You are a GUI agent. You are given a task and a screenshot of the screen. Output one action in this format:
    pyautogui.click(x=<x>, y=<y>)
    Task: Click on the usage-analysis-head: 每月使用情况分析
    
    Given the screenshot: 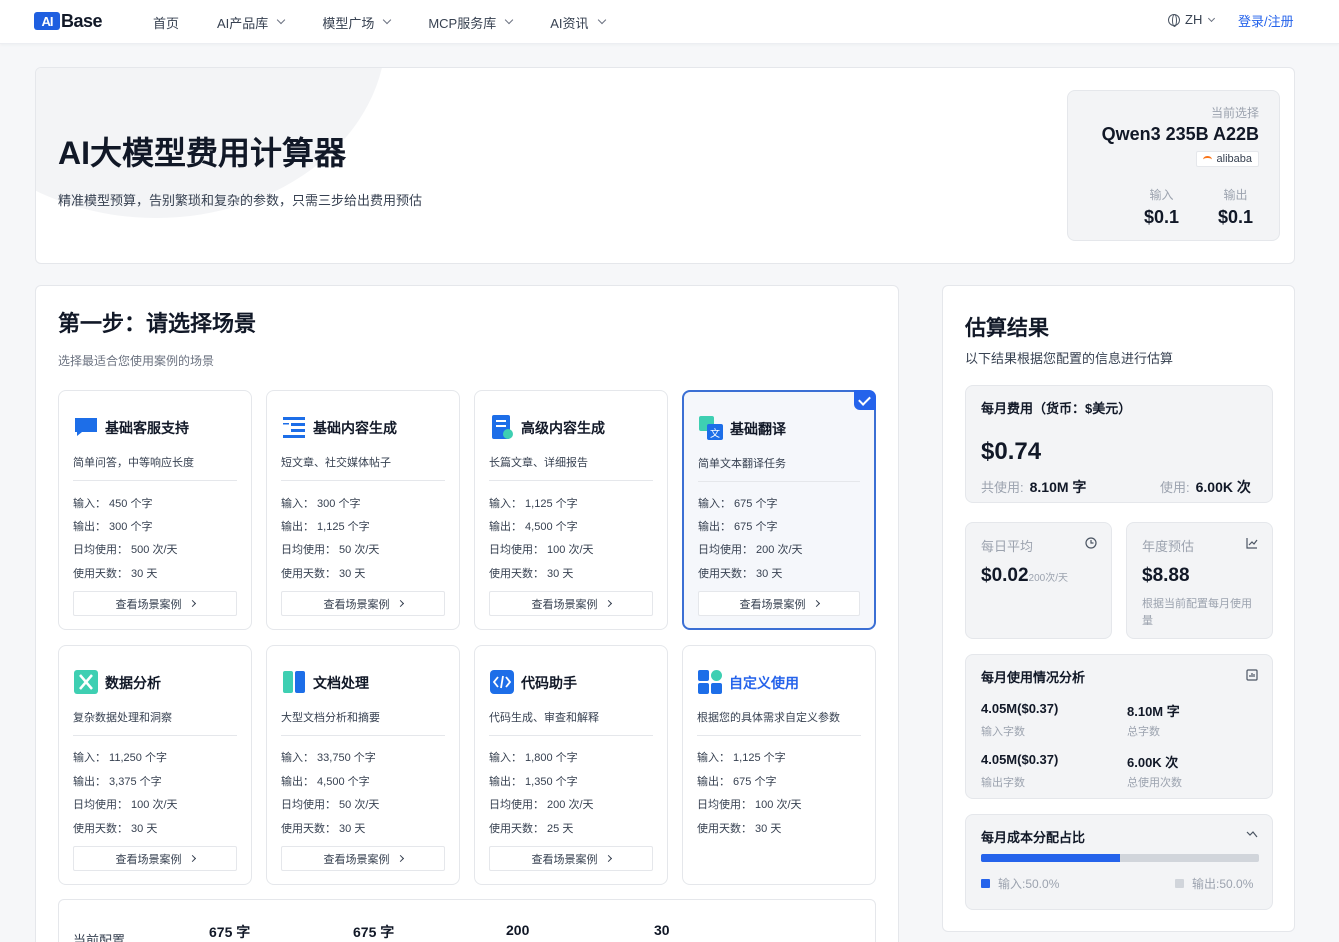 What is the action you would take?
    pyautogui.click(x=1033, y=677)
    